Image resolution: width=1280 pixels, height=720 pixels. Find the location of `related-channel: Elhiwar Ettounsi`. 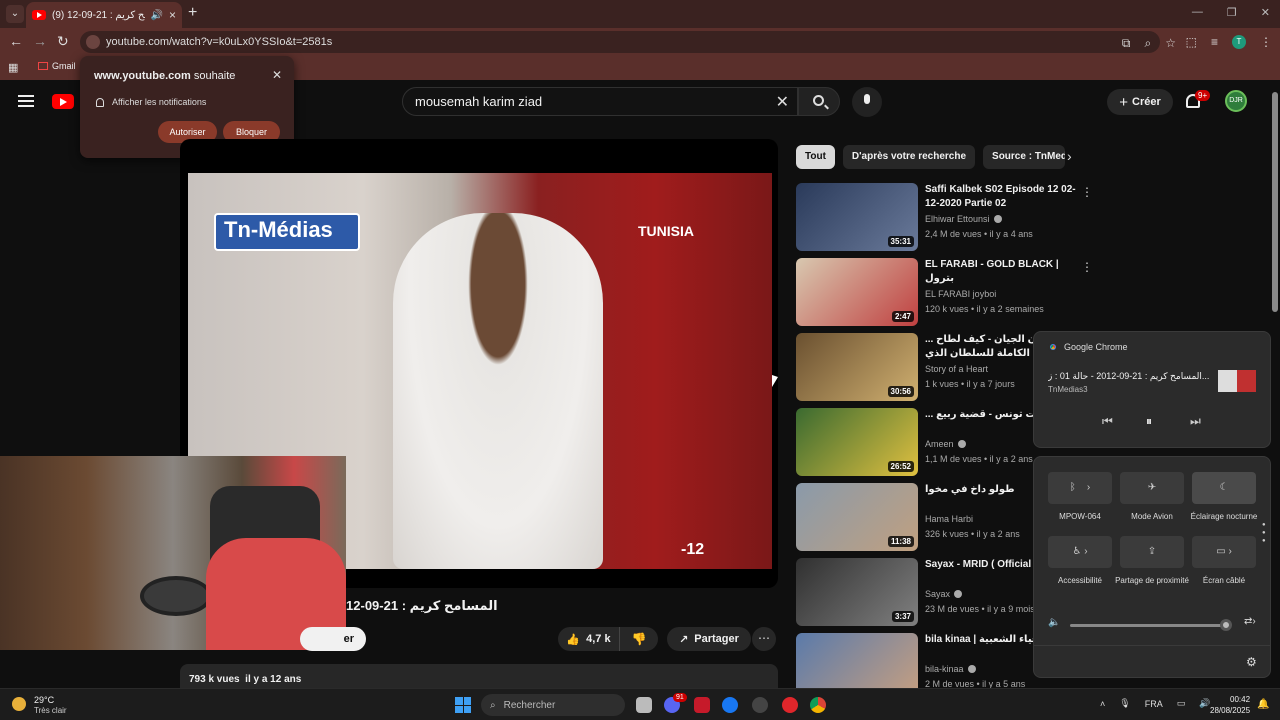

related-channel: Elhiwar Ettounsi is located at coordinates (963, 219).